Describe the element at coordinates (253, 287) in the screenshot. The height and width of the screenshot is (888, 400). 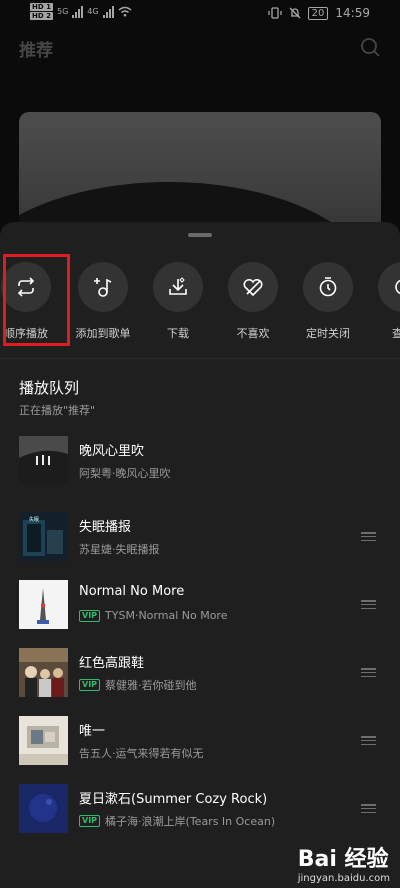
I see `dislike-heart-icon` at that location.